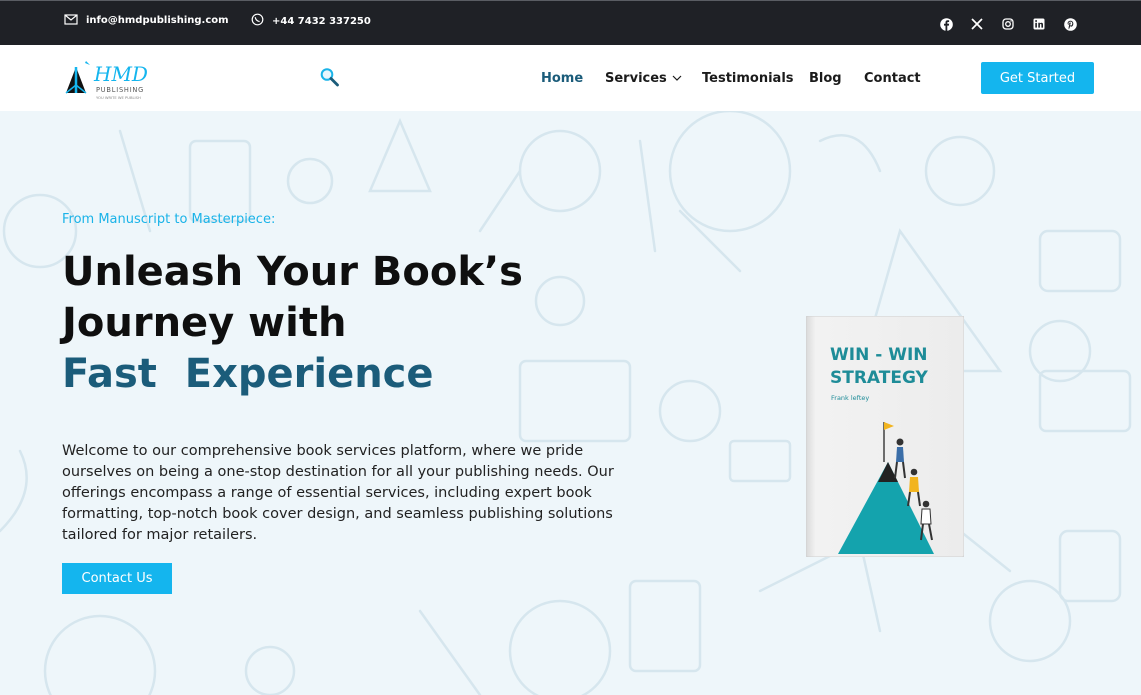 The width and height of the screenshot is (1141, 695). I want to click on whatsapp-icon, so click(257, 21).